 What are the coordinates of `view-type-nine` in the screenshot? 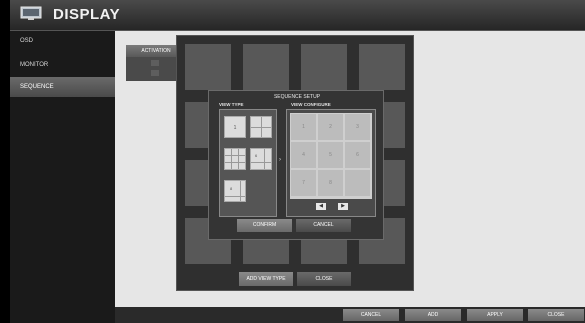 It's located at (235, 159).